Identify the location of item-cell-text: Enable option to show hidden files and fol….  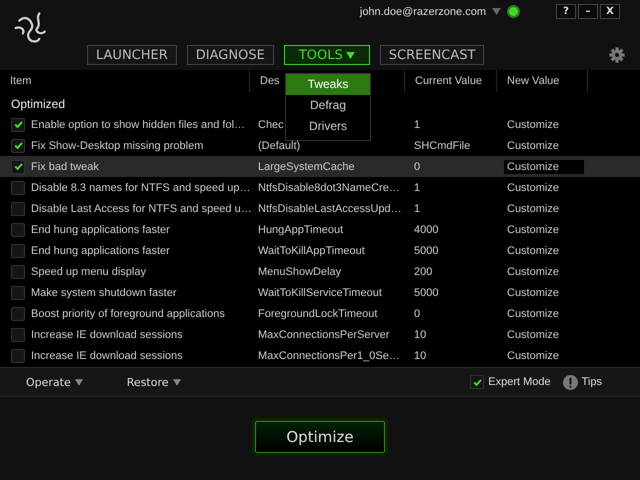
(138, 124).